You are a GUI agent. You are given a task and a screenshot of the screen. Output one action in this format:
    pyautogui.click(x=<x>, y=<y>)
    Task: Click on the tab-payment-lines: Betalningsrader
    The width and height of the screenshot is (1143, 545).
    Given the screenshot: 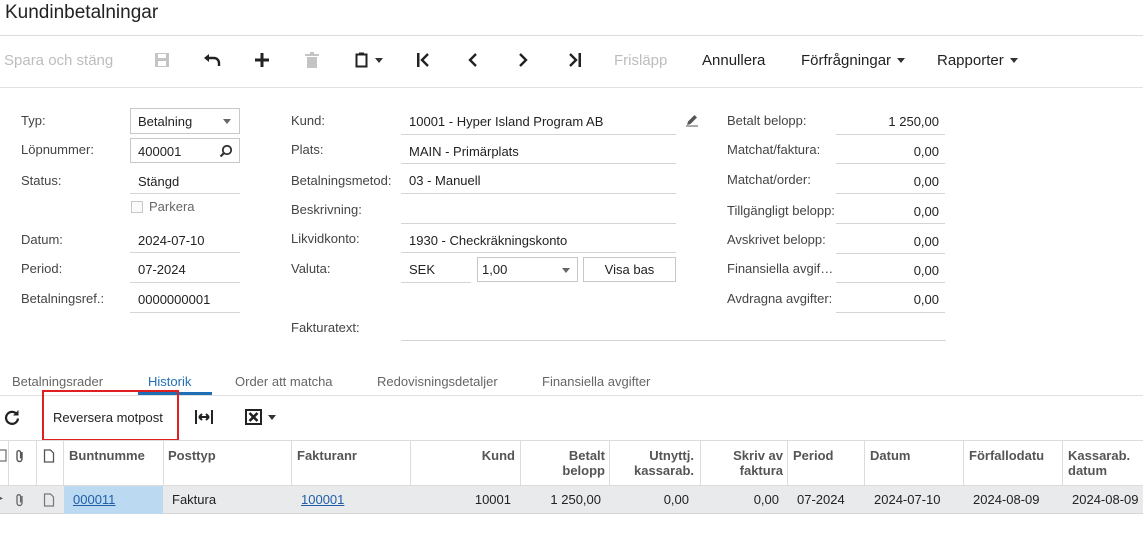 What is the action you would take?
    pyautogui.click(x=57, y=381)
    